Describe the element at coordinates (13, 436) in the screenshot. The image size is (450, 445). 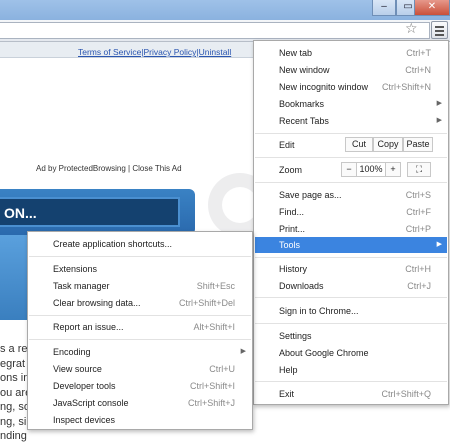
I see `body-line: nding` at that location.